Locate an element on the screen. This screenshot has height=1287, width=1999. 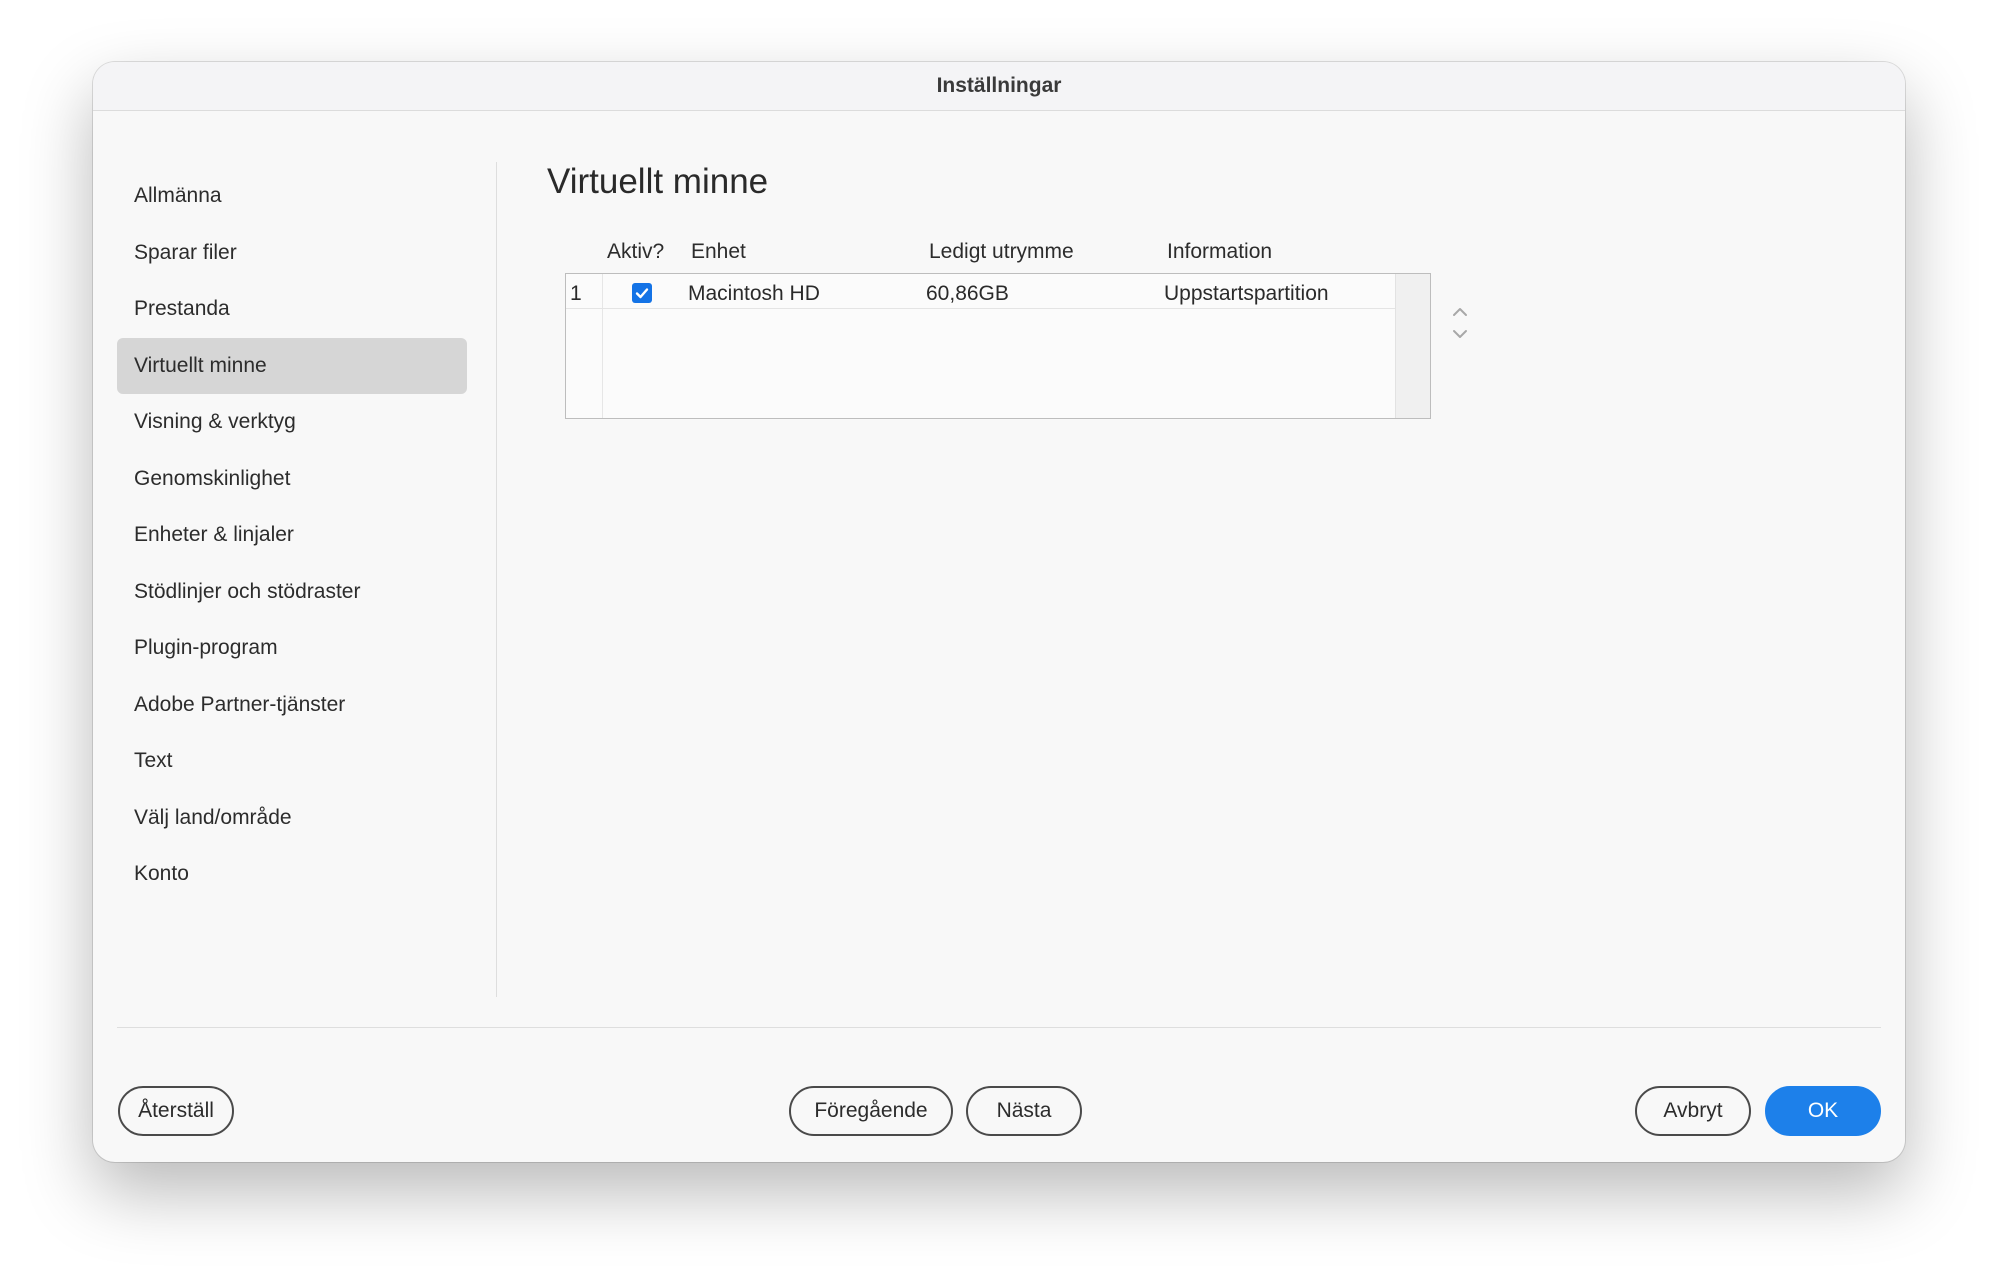
reset-button: Återställ is located at coordinates (176, 1111).